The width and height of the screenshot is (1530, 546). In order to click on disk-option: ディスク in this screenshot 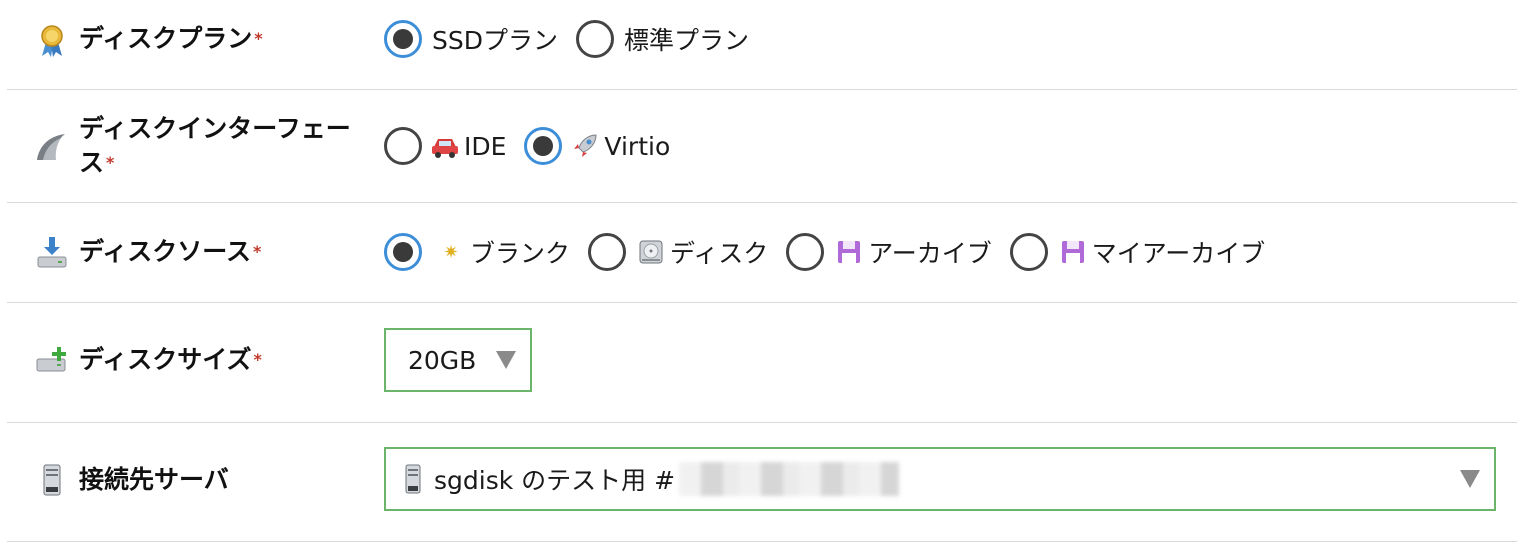, I will do `click(702, 252)`.